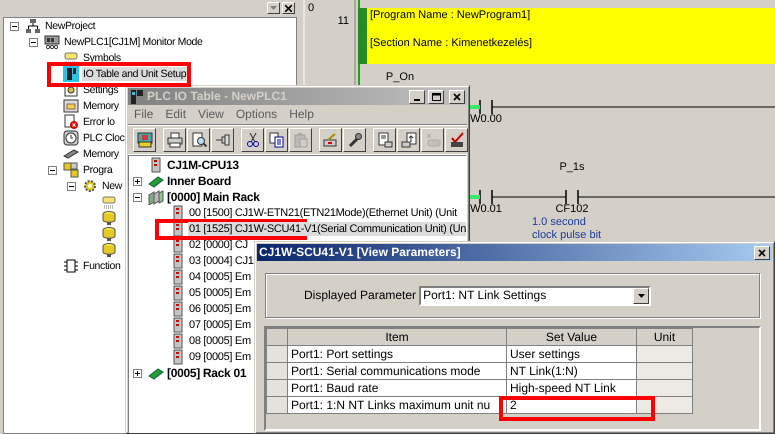 This screenshot has width=775, height=434. I want to click on tree-item: Function, so click(102, 266).